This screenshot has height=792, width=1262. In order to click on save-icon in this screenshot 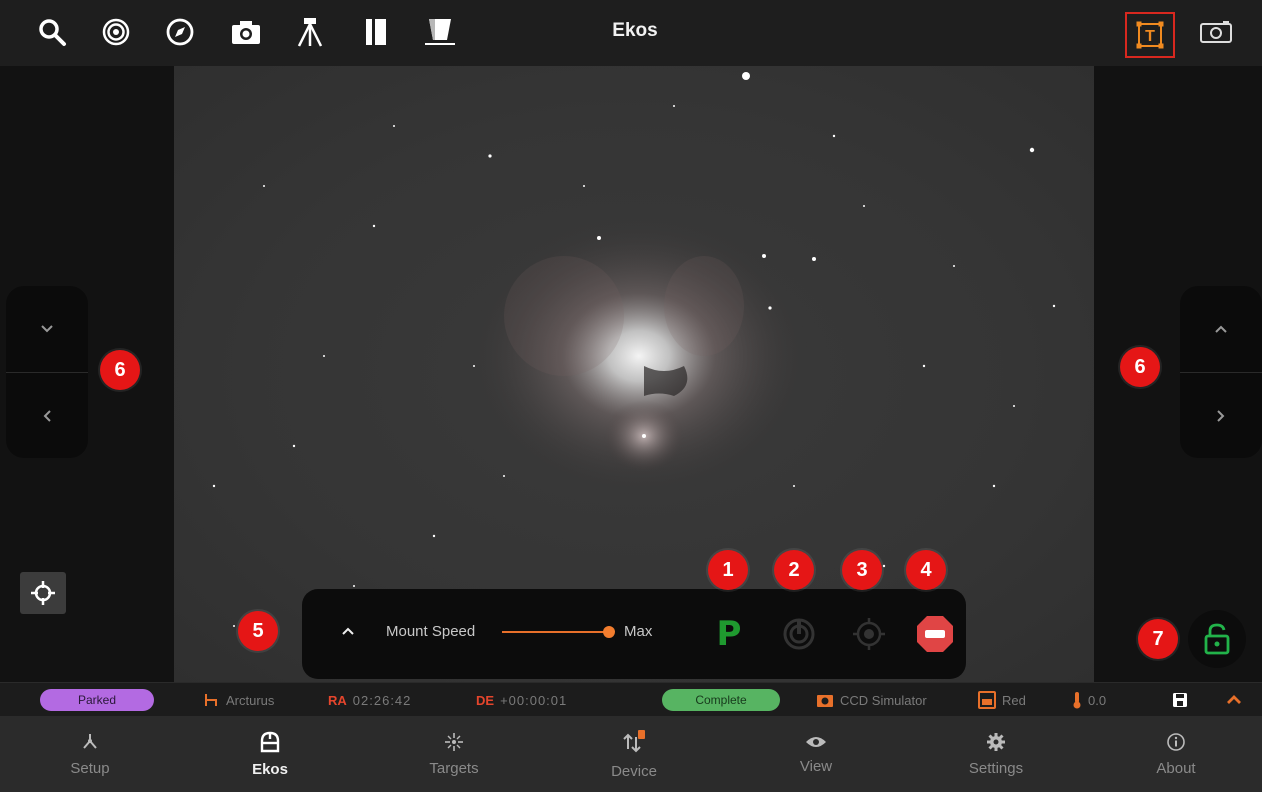, I will do `click(1180, 700)`.